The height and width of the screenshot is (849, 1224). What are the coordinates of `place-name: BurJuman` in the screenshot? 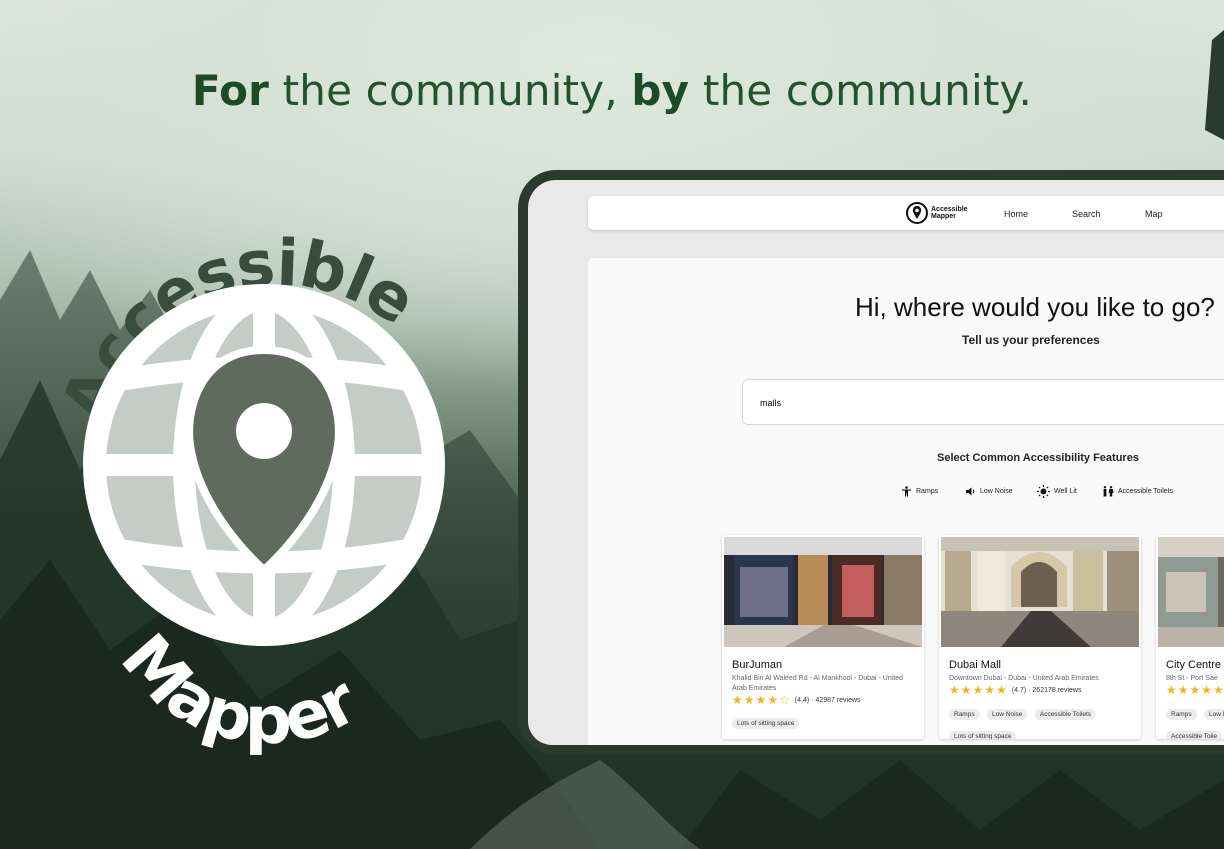 It's located at (757, 665).